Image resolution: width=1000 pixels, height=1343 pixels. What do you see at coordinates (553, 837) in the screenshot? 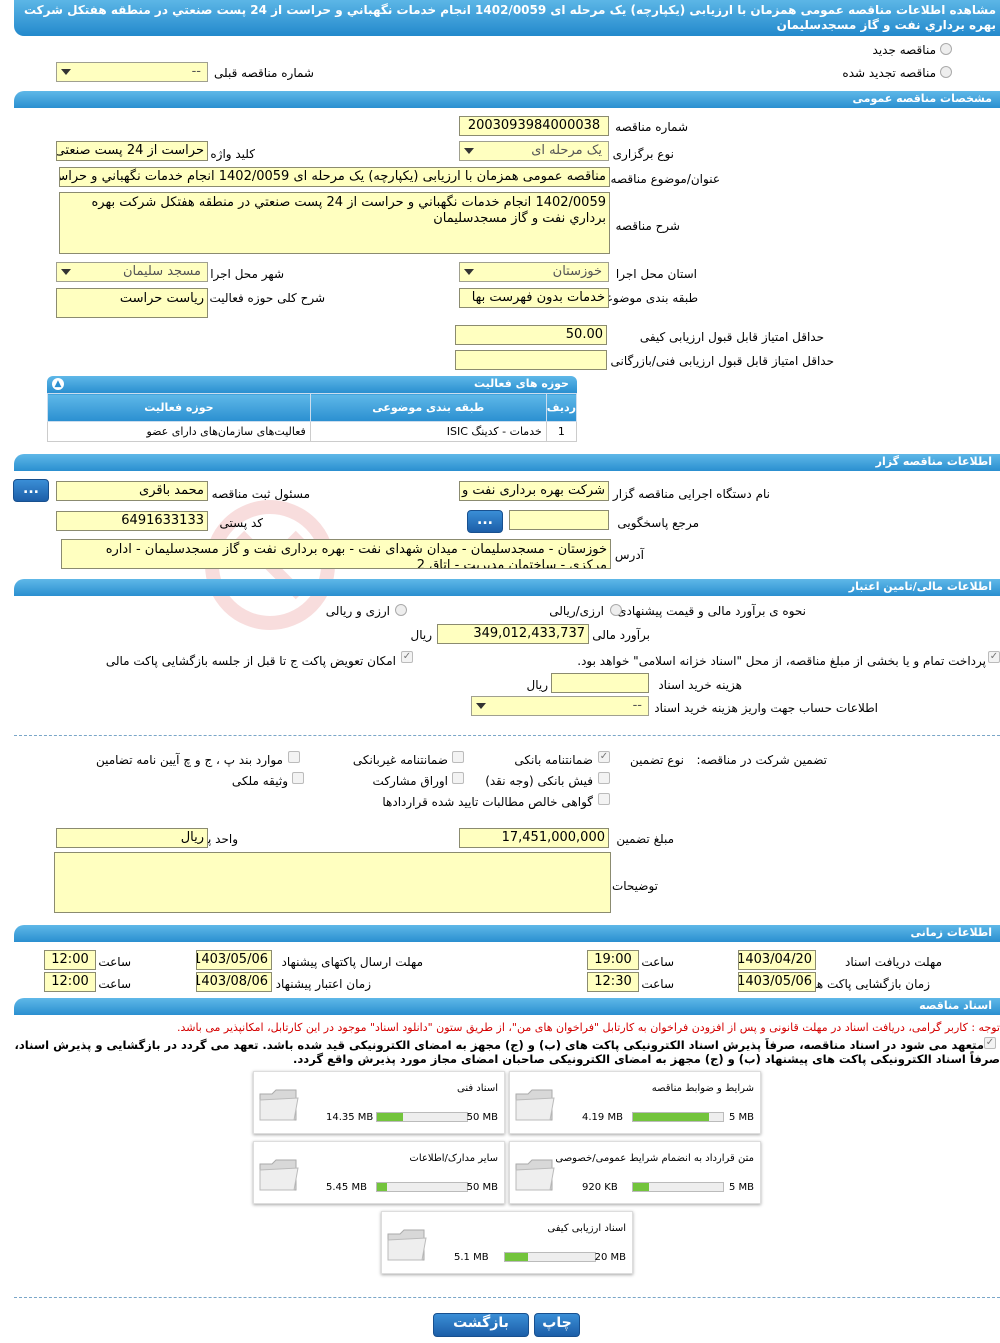
I see `guarantee-amount-value: 17,451,000,000` at bounding box center [553, 837].